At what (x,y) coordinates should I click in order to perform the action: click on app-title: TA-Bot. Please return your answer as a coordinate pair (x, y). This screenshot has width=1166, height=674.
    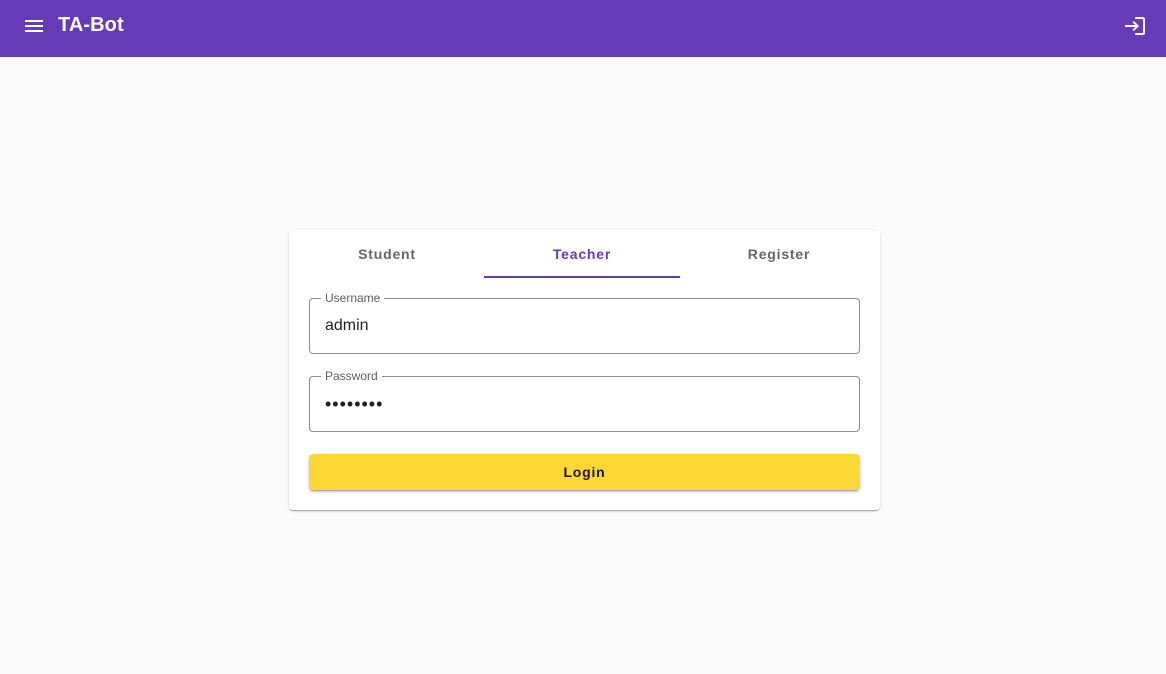
    Looking at the image, I should click on (91, 25).